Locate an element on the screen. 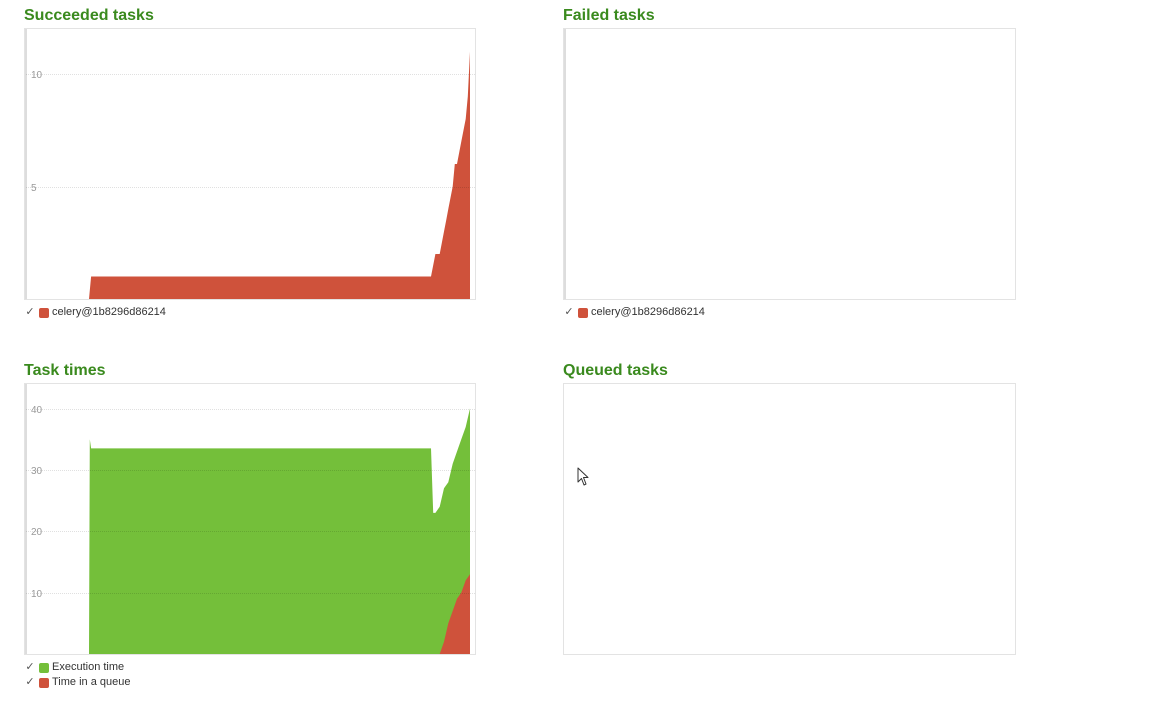 This screenshot has width=1170, height=716. queued-panel: Queued tasks is located at coordinates (615, 371).